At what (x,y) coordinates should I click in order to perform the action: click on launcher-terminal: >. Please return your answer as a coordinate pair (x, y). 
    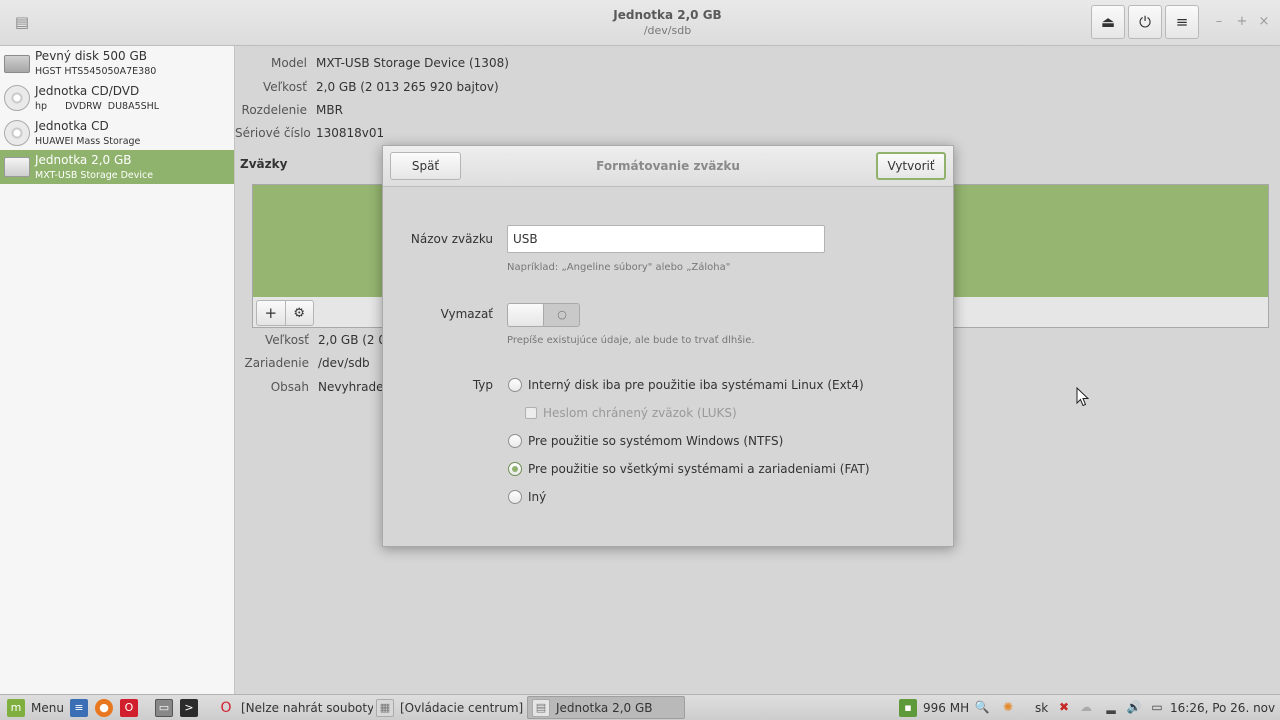
    Looking at the image, I should click on (189, 707).